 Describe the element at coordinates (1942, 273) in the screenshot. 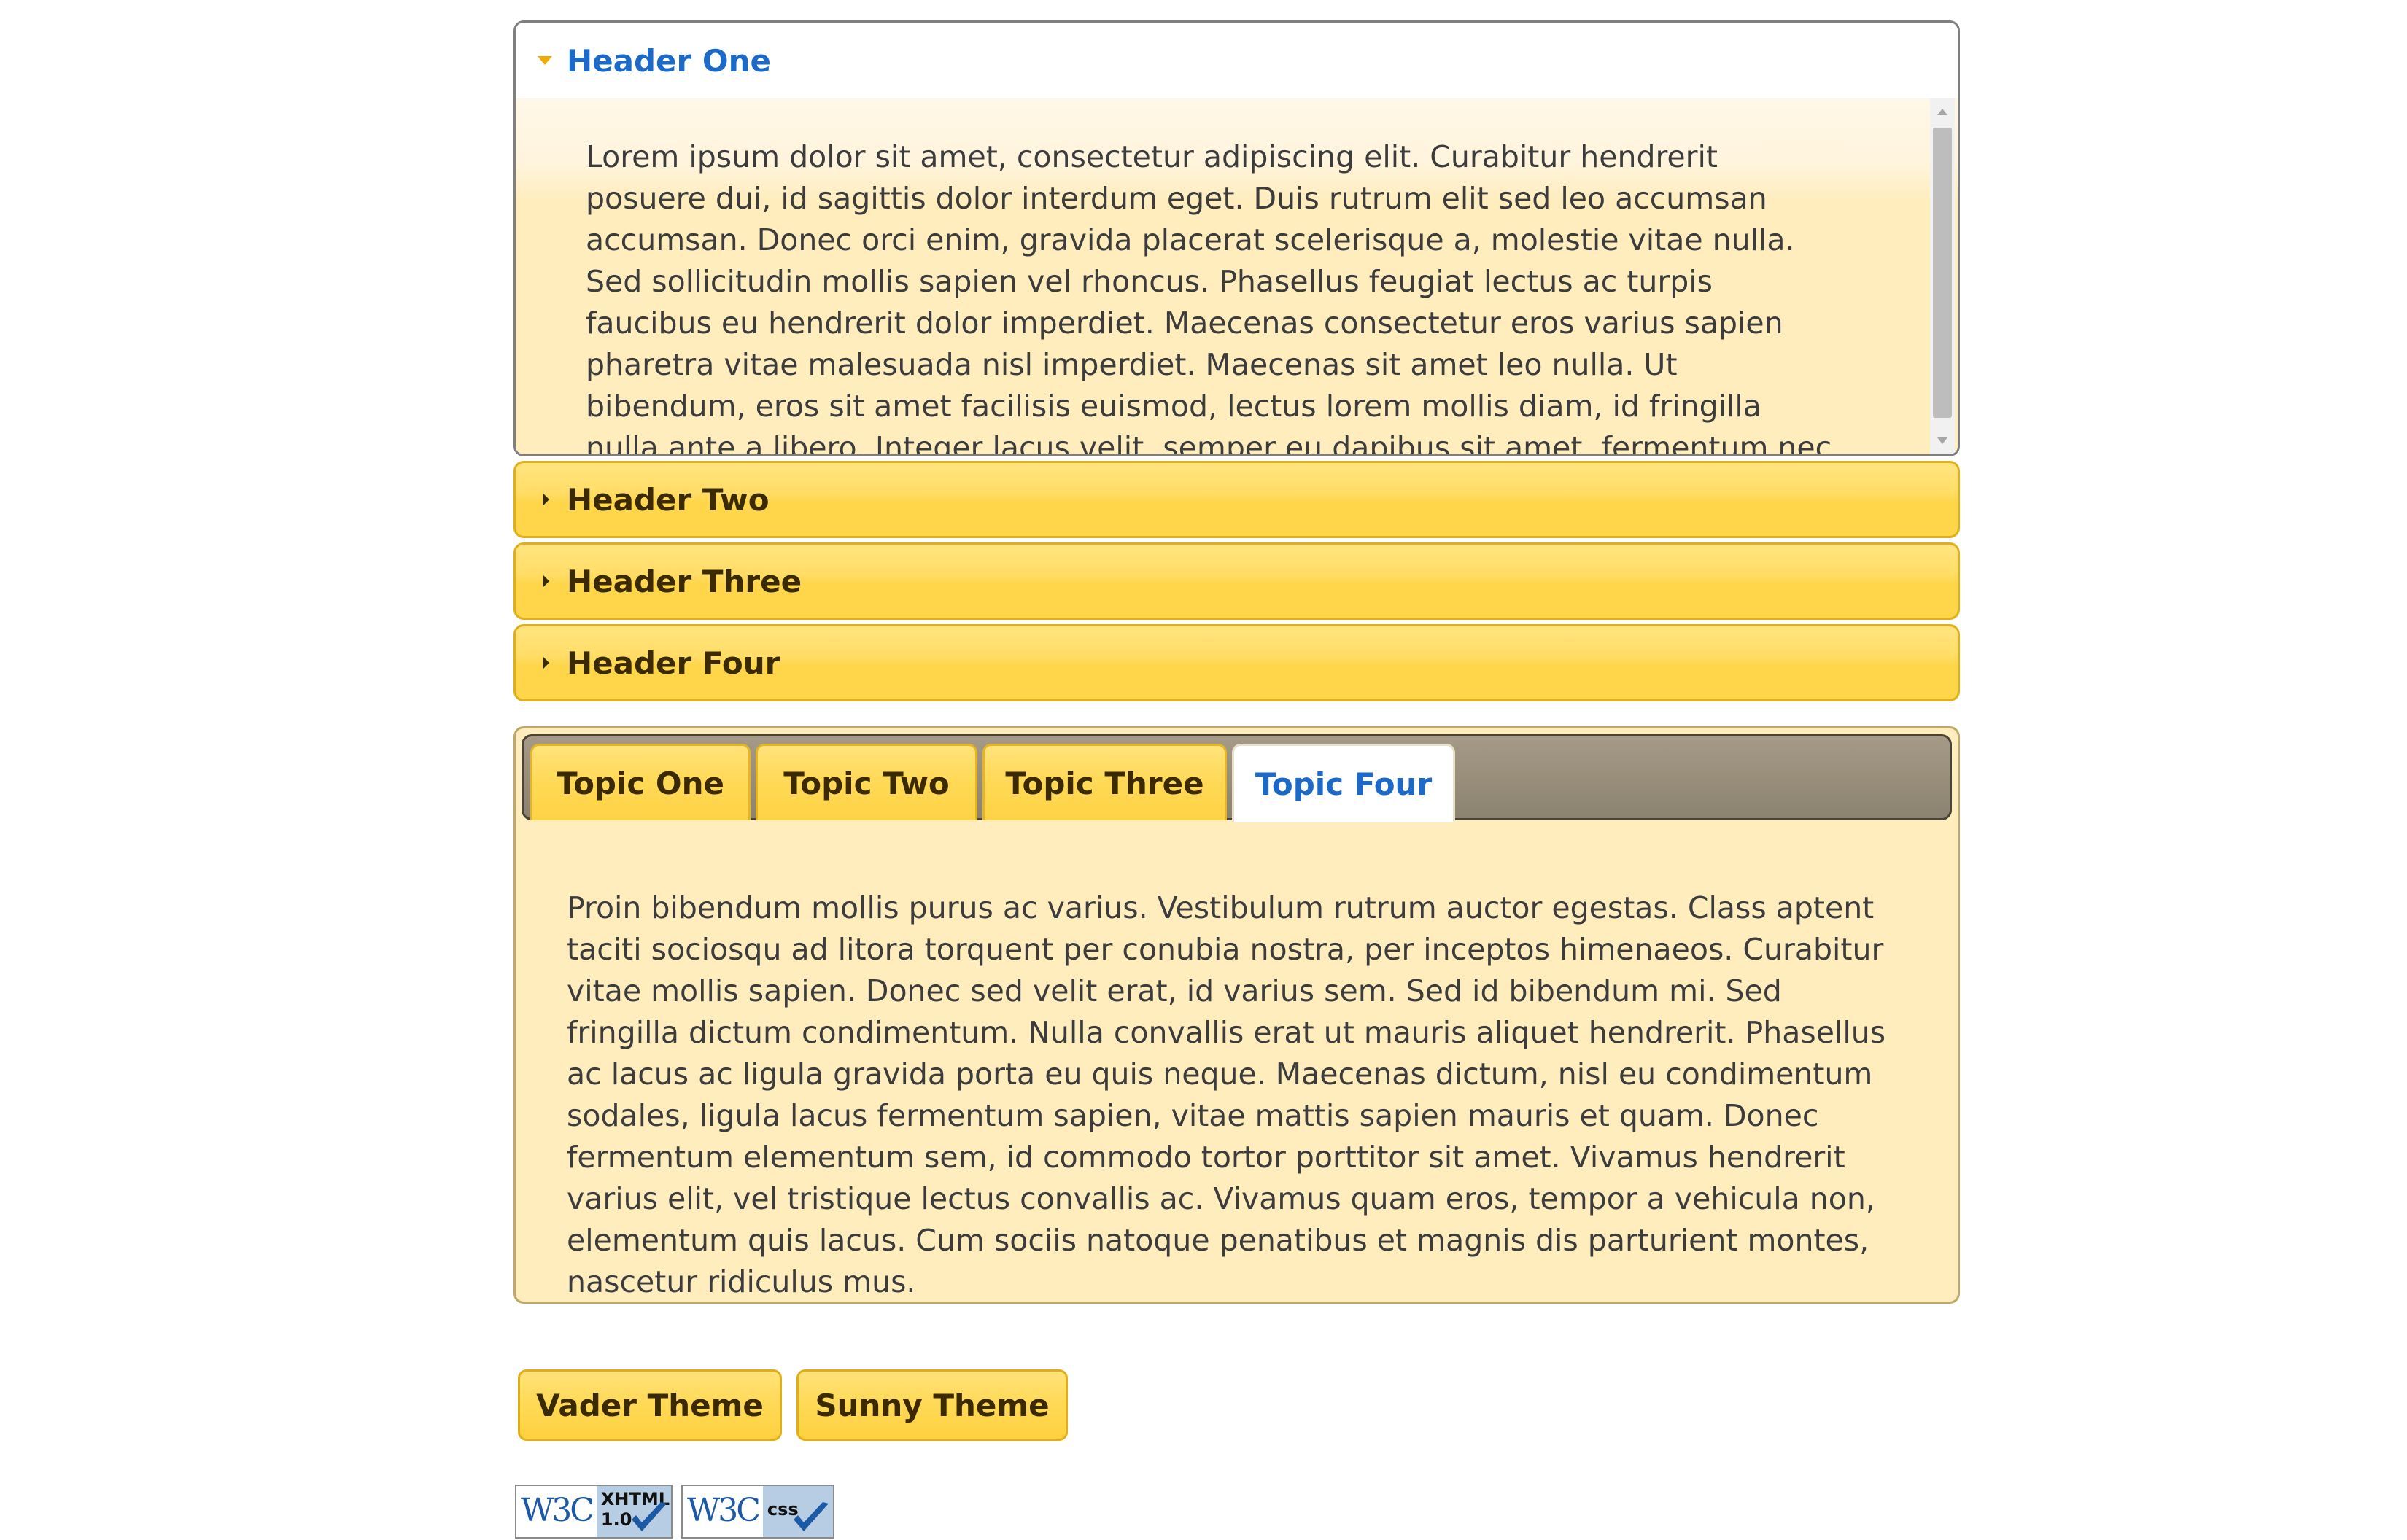

I see `scrollbar-thumb` at that location.